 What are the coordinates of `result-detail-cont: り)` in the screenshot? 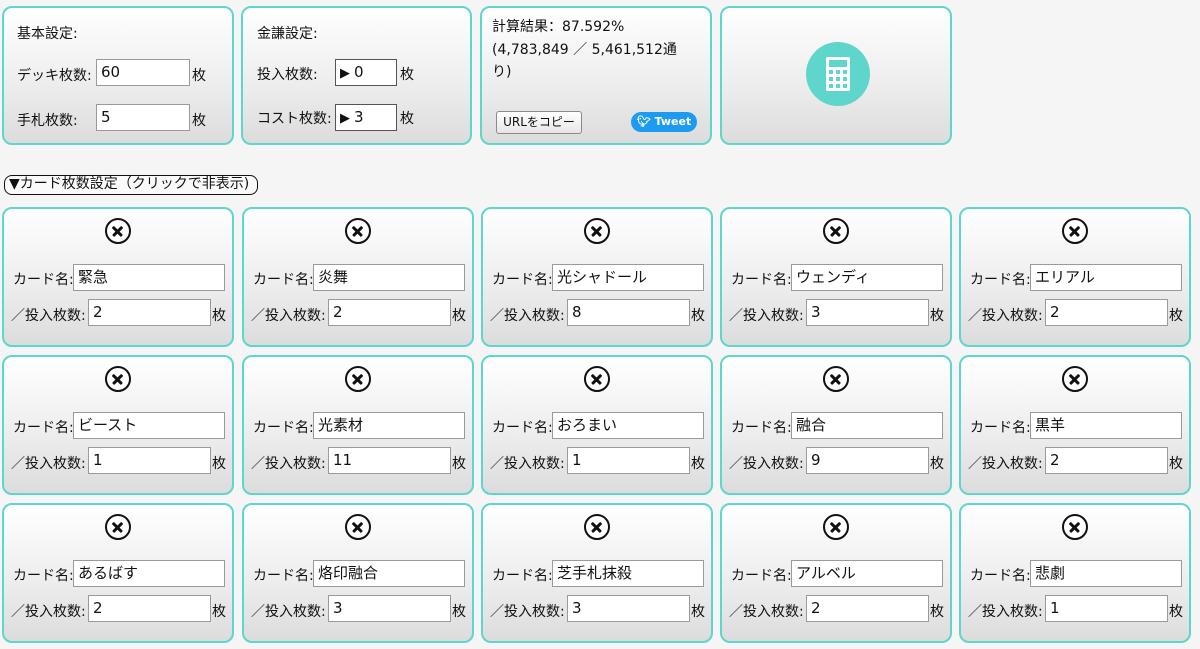 It's located at (502, 72).